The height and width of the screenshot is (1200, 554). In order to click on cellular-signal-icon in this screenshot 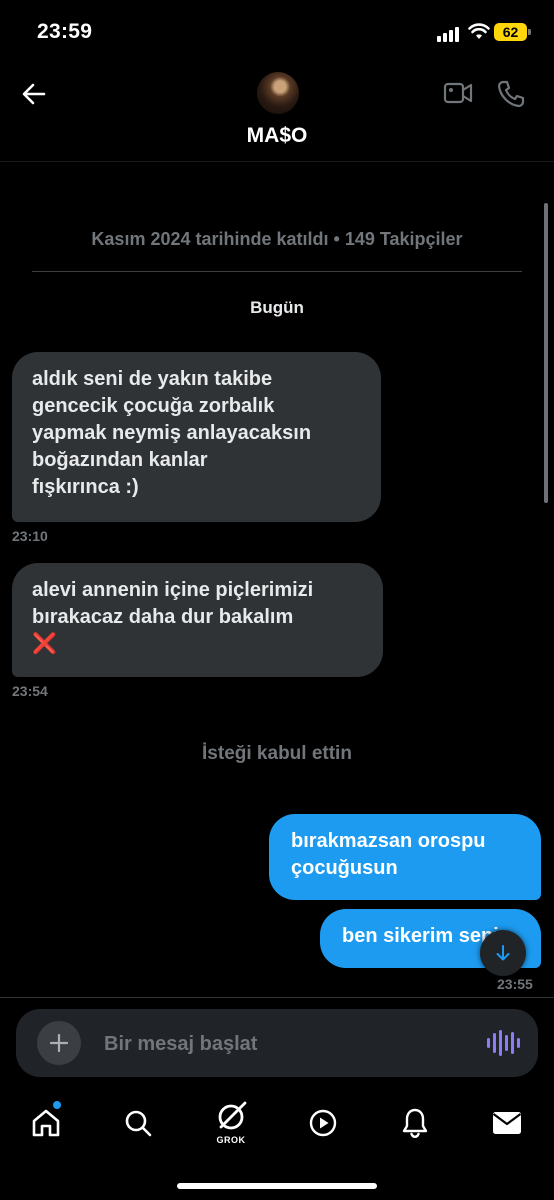, I will do `click(448, 34)`.